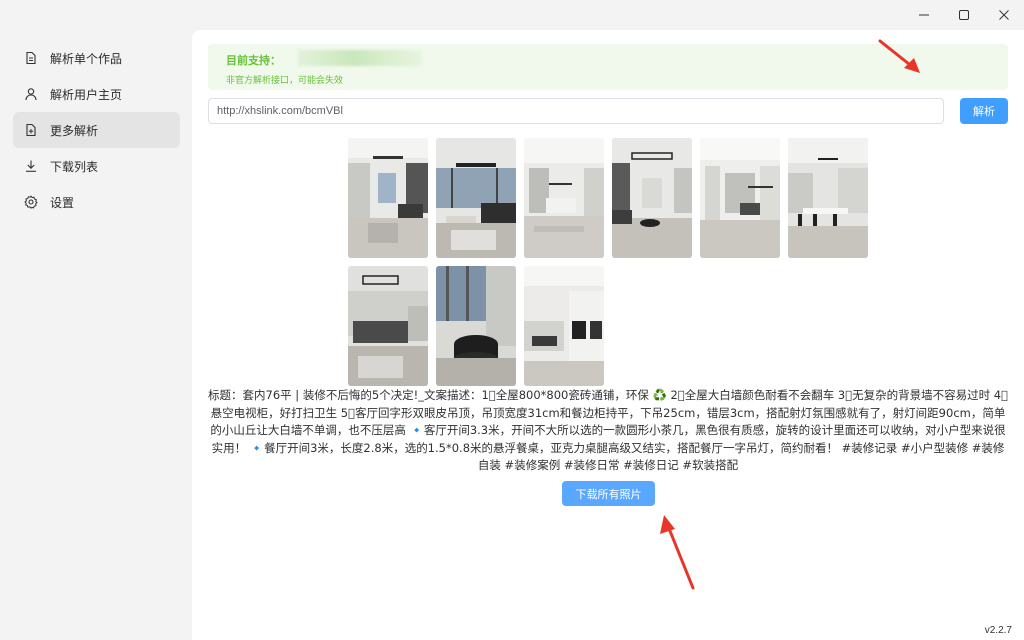  Describe the element at coordinates (360, 58) in the screenshot. I see `notice-redacted-area` at that location.